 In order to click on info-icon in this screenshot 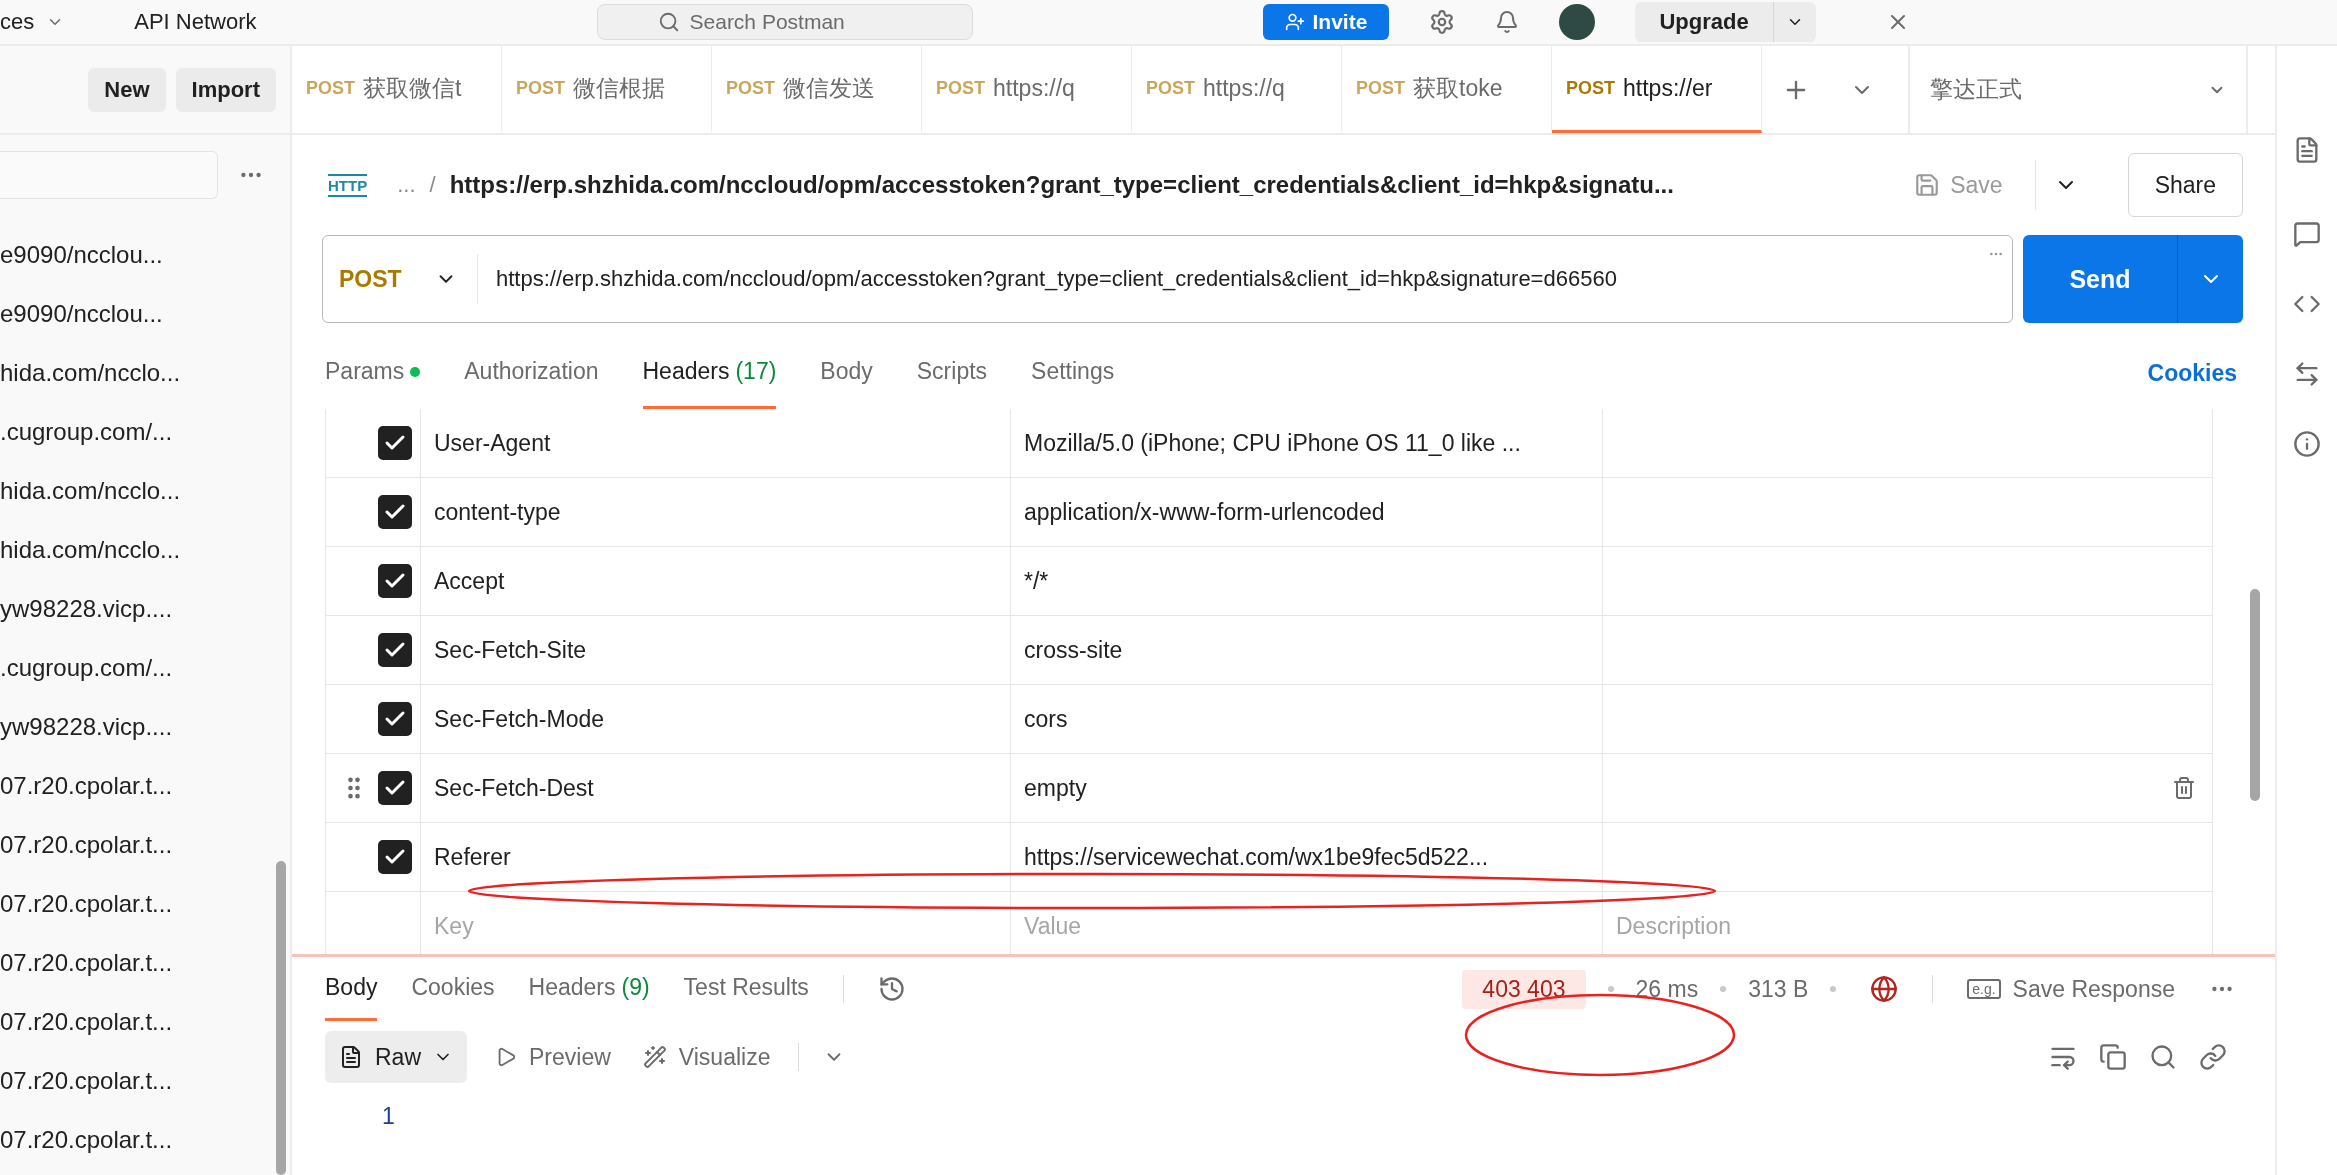, I will do `click(2307, 444)`.